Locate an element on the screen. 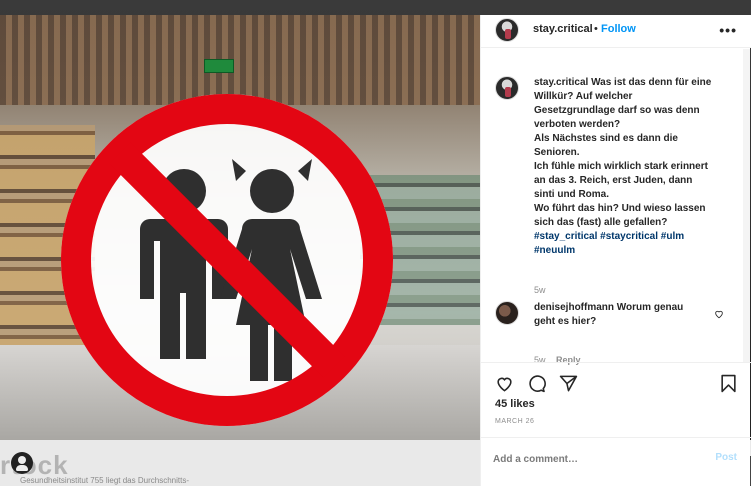 This screenshot has height=486, width=751. caption-line: Senioren. is located at coordinates (557, 152).